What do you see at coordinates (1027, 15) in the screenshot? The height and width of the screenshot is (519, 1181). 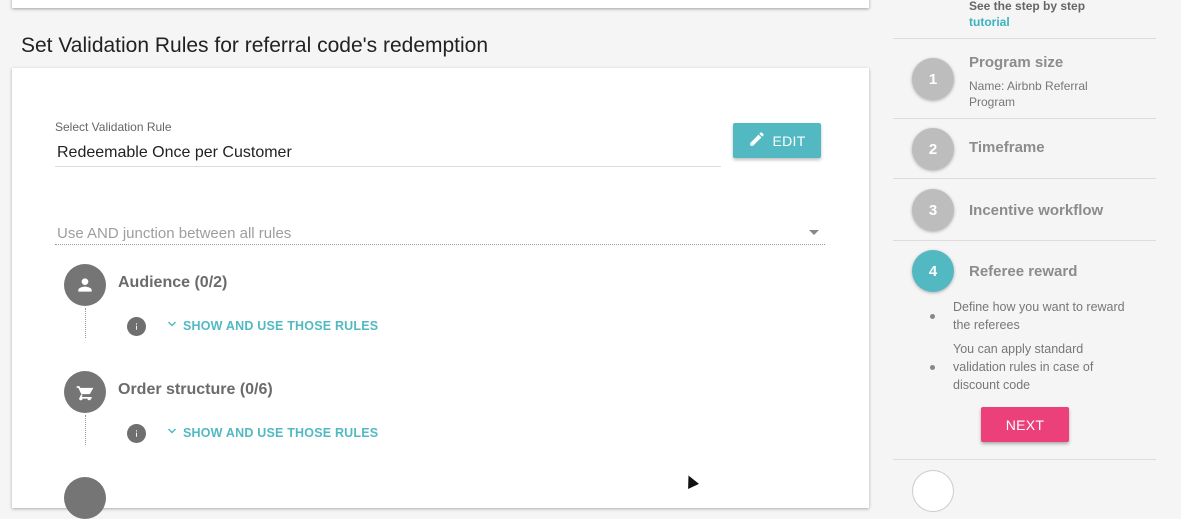 I see `tutorial-hint: See the step by step tutorial` at bounding box center [1027, 15].